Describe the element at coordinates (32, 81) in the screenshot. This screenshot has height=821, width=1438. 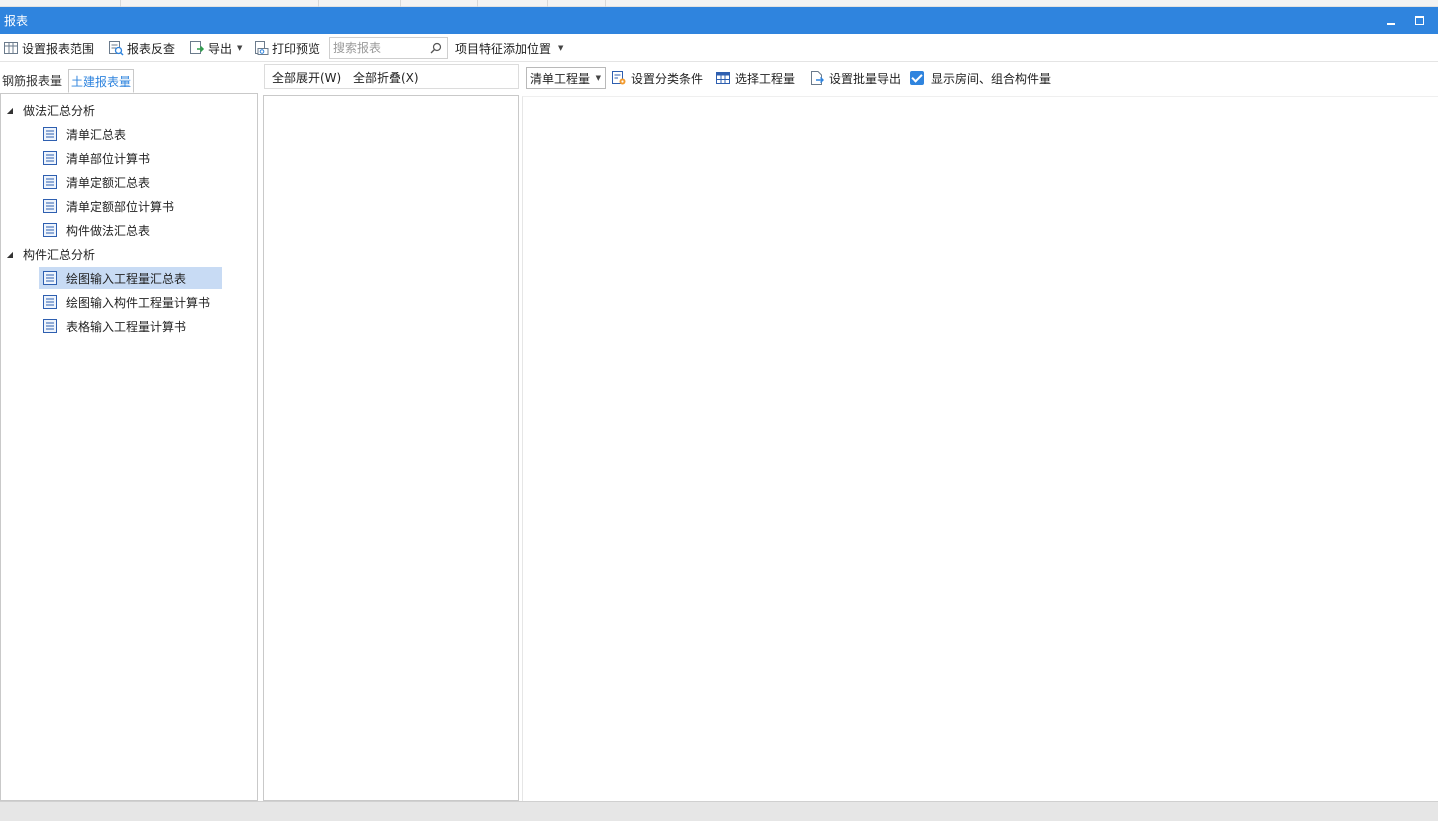
I see `tab-steel-report: 钢筋报表量` at that location.